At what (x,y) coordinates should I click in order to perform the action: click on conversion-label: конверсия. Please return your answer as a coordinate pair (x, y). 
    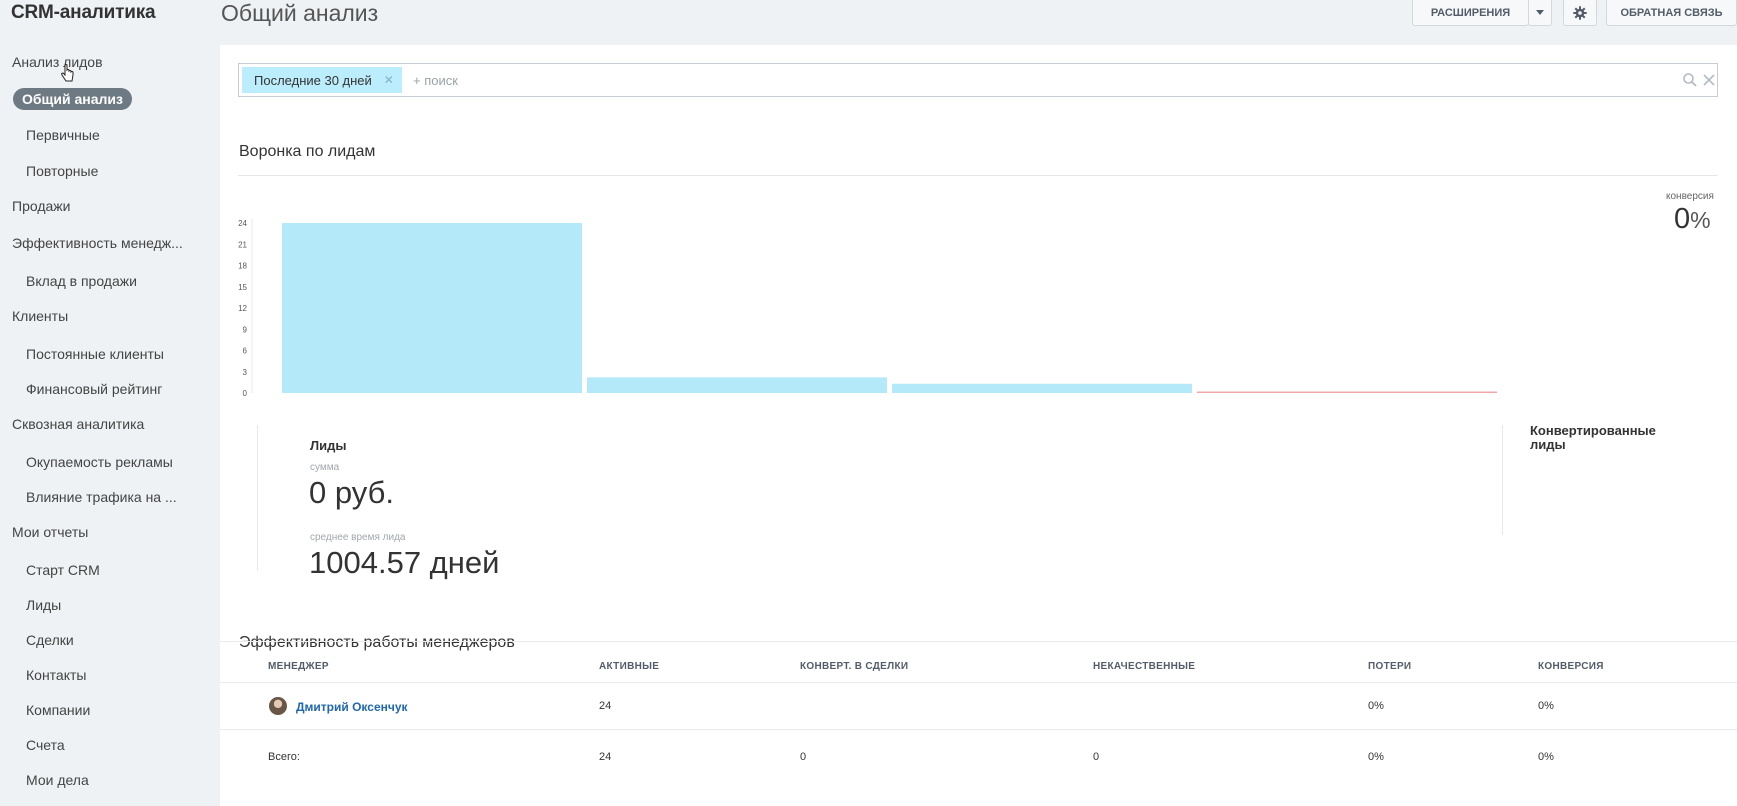
    Looking at the image, I should click on (1690, 196).